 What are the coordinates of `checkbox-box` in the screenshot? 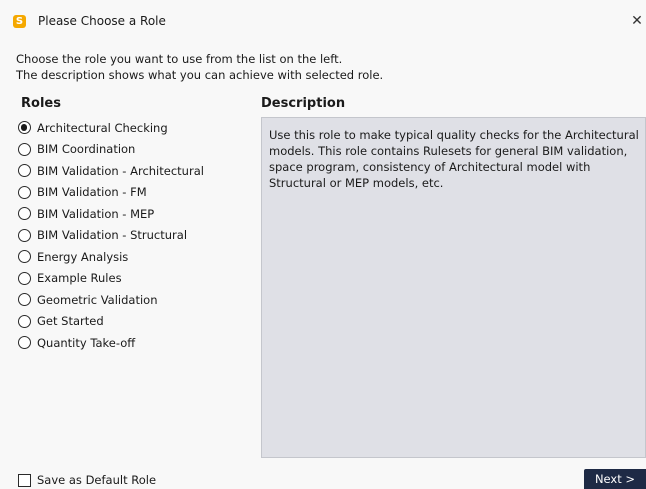 It's located at (24, 480).